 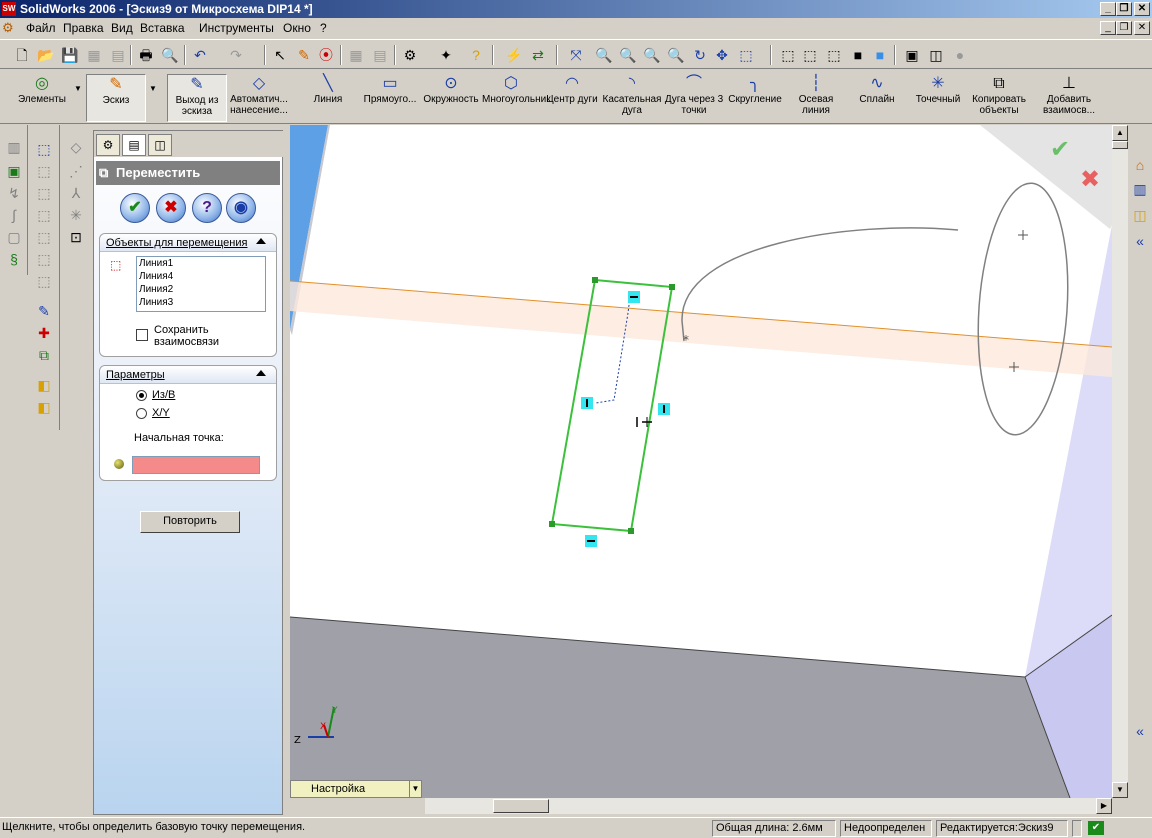 What do you see at coordinates (816, 98) in the screenshot?
I see `centerline-button: ┆ Осевая линия` at bounding box center [816, 98].